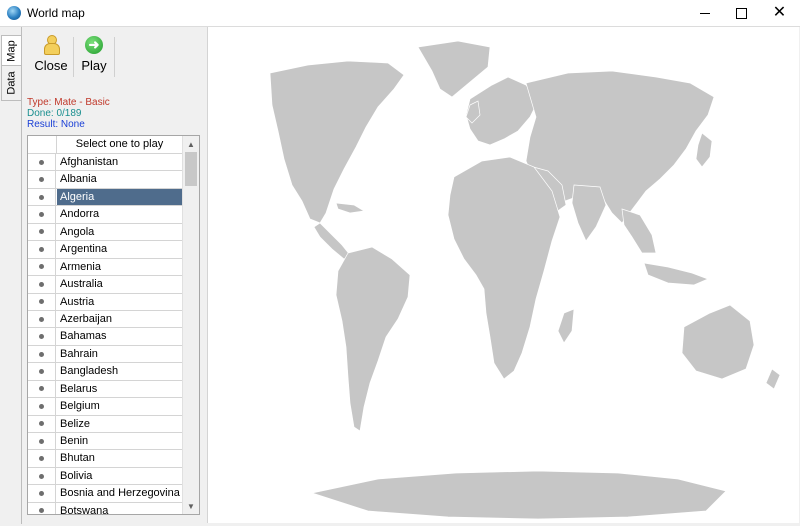 This screenshot has width=800, height=526. What do you see at coordinates (105, 424) in the screenshot?
I see `list-item: Belize` at bounding box center [105, 424].